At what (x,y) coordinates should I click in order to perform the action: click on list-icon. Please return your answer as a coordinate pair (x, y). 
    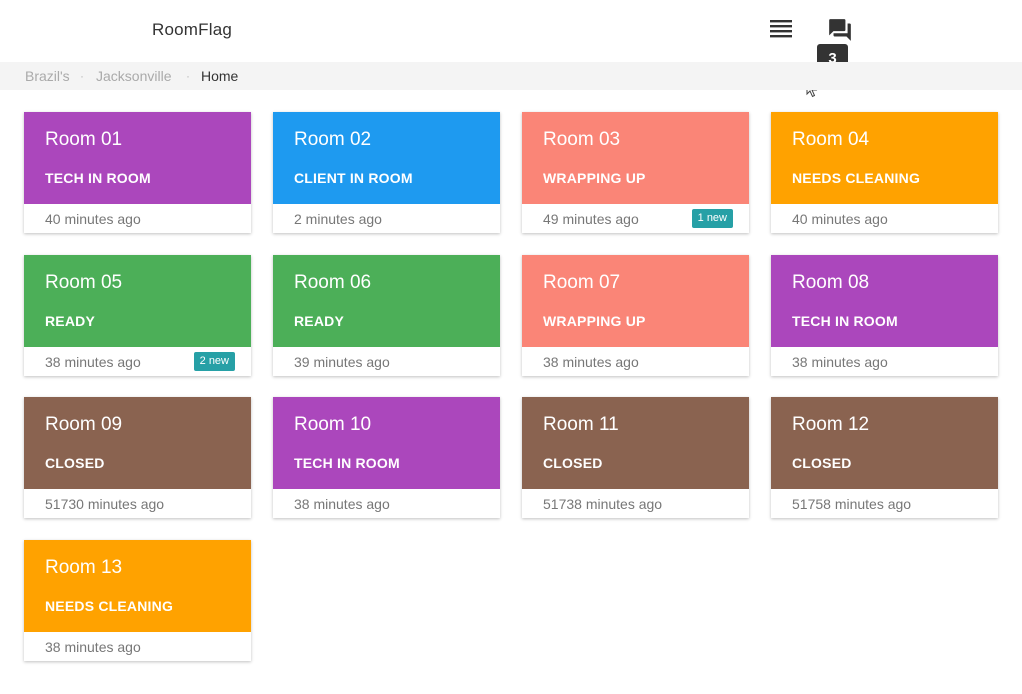
    Looking at the image, I should click on (781, 29).